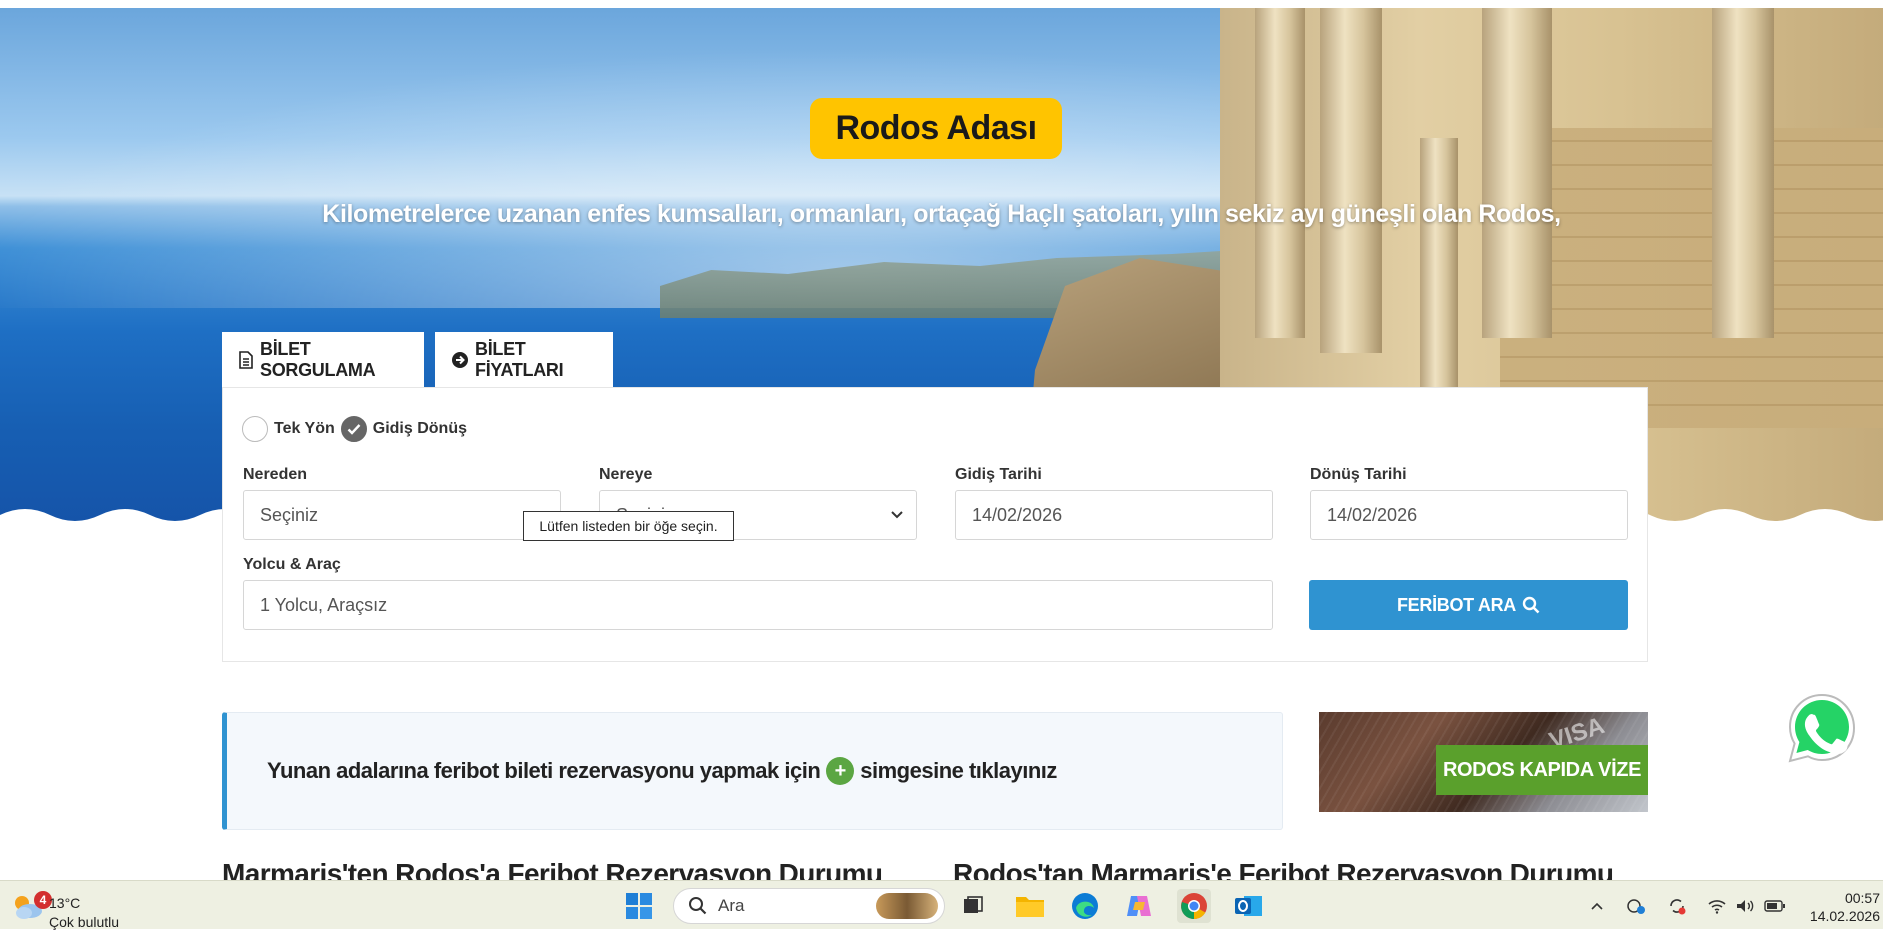 The height and width of the screenshot is (930, 1883). I want to click on weather-widget: 4 13°C Çok bulutlu, so click(70, 908).